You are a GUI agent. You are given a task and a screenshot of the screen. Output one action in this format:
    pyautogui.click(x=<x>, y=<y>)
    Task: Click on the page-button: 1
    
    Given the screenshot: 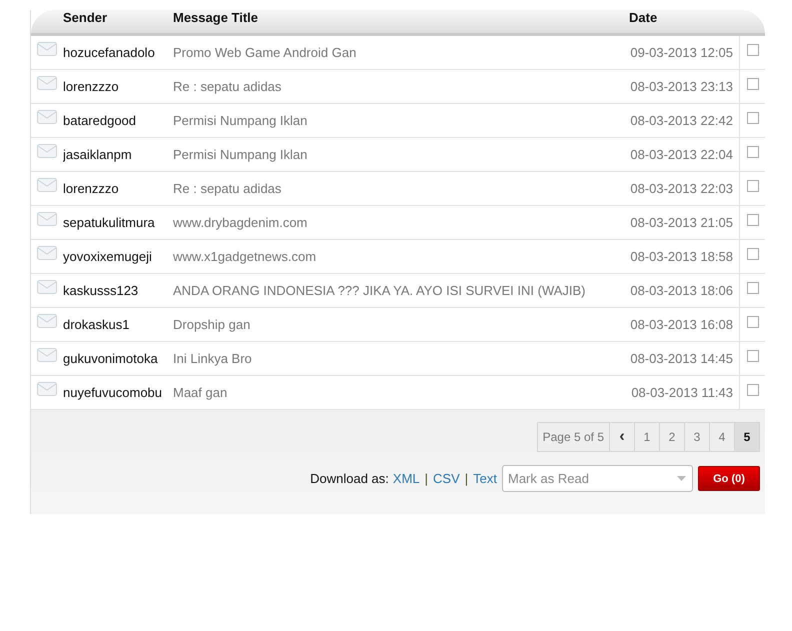 What is the action you would take?
    pyautogui.click(x=647, y=437)
    